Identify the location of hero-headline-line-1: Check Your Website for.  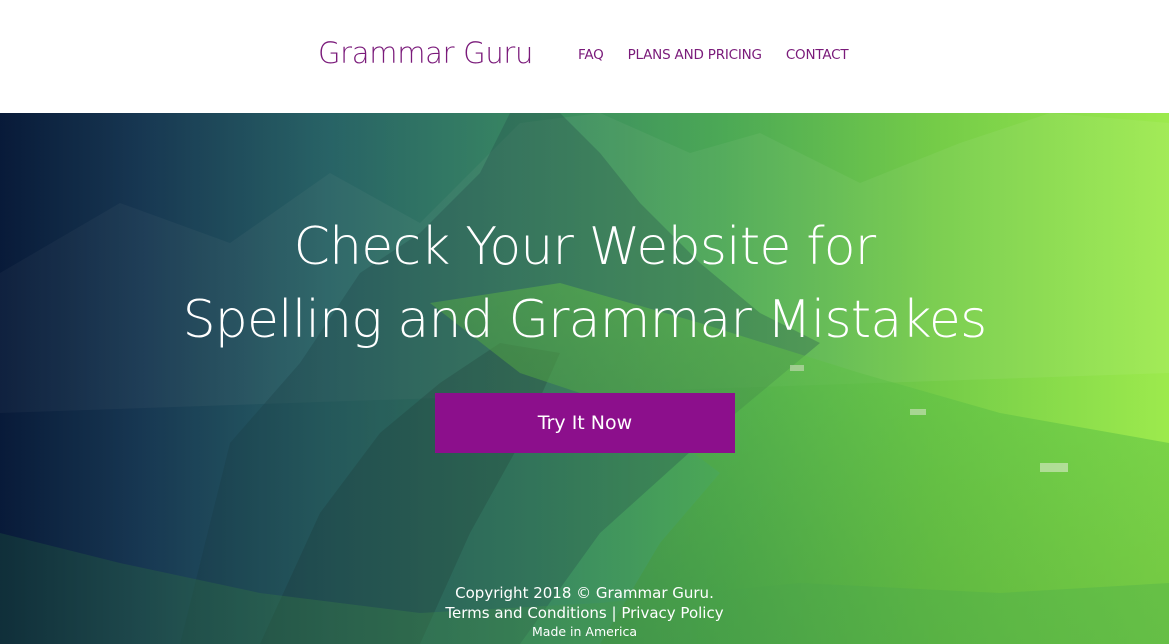
(585, 247).